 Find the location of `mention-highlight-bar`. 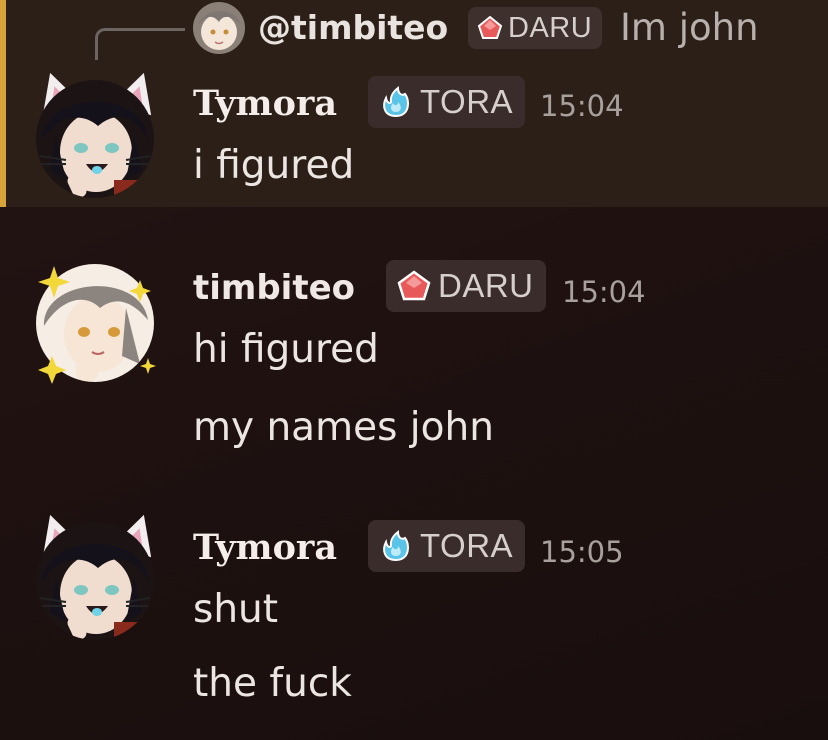

mention-highlight-bar is located at coordinates (3, 103).